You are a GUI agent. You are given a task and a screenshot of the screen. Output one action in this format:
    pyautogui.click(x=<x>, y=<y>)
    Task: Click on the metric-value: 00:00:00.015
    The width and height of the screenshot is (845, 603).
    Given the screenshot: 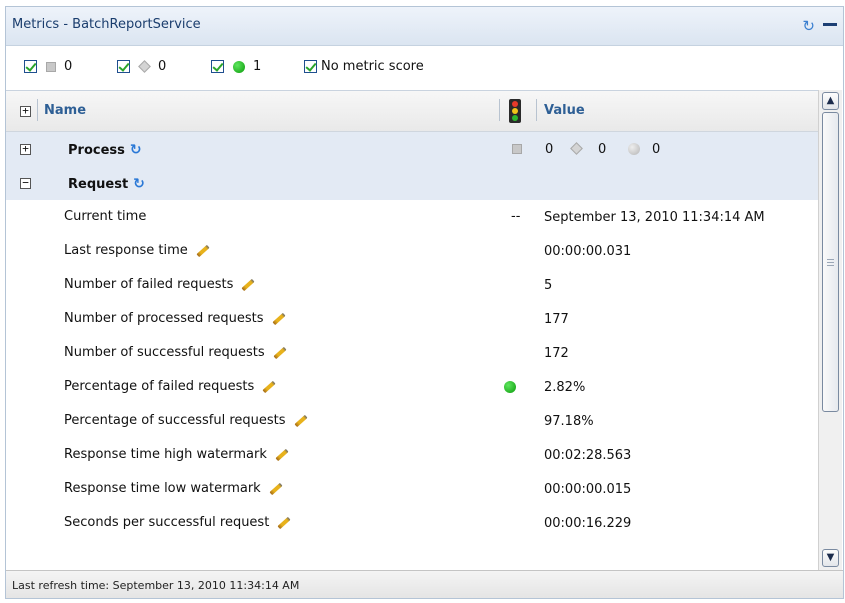 What is the action you would take?
    pyautogui.click(x=588, y=489)
    